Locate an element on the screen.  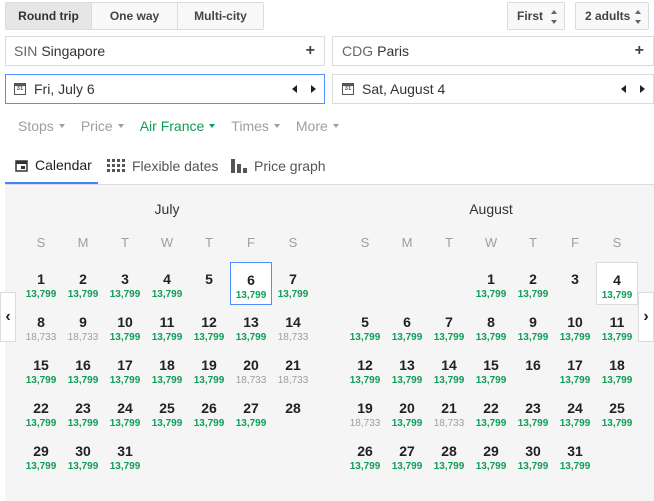
depart-date-field: 31 Fri, July 6 is located at coordinates (165, 89).